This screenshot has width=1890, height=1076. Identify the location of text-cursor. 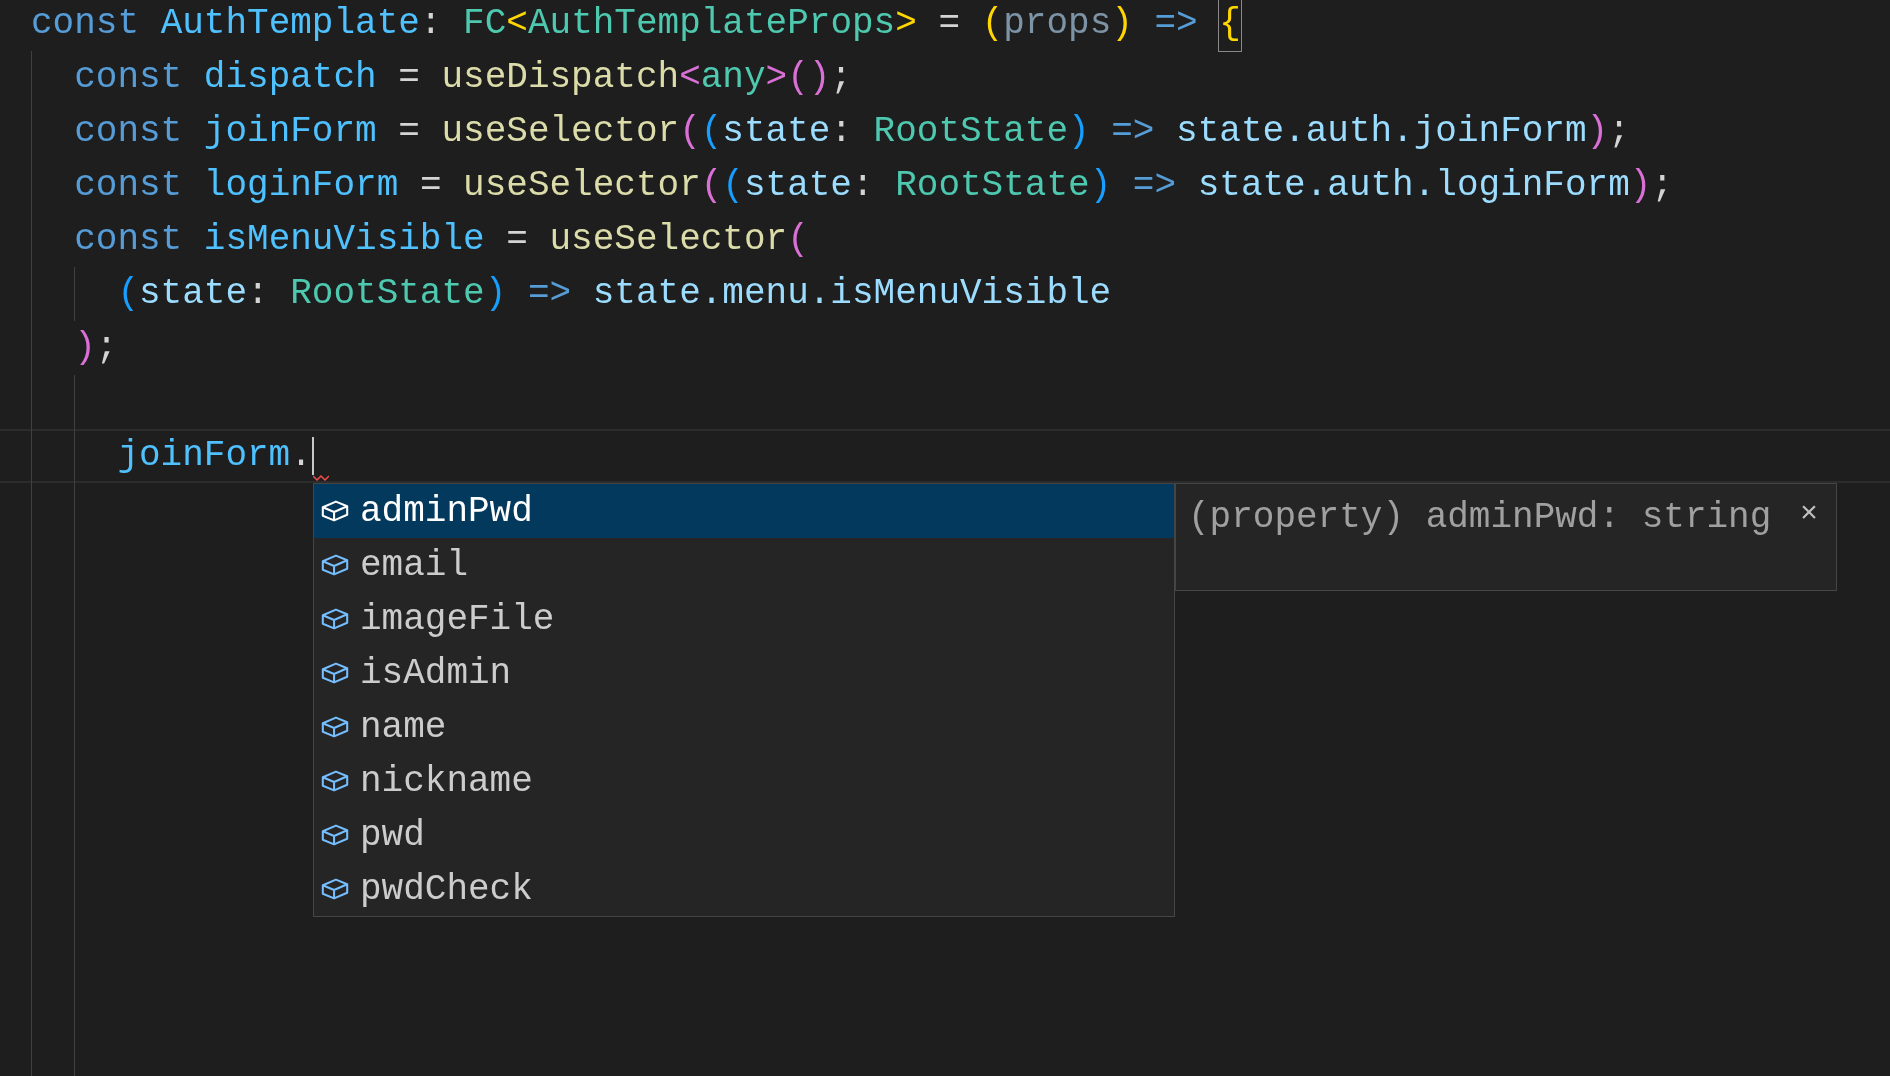
(312, 456).